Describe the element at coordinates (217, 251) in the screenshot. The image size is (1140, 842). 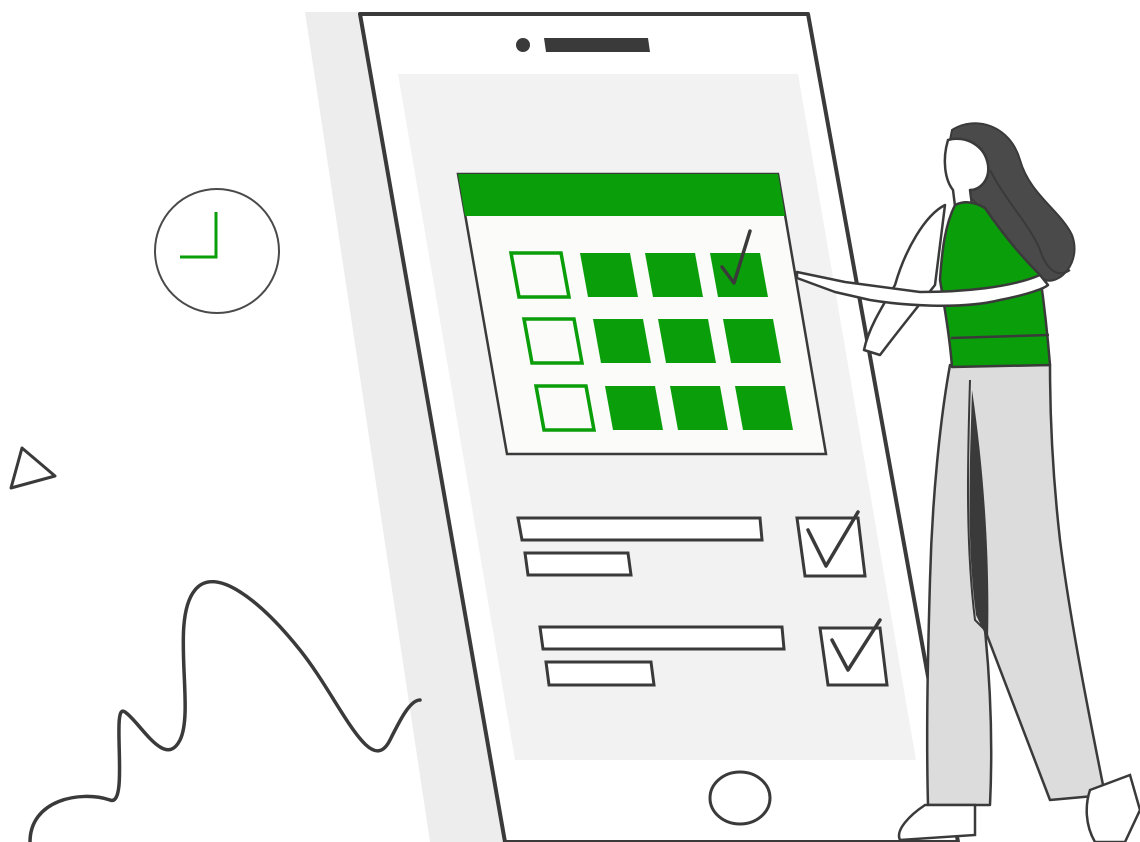
I see `clock-icon` at that location.